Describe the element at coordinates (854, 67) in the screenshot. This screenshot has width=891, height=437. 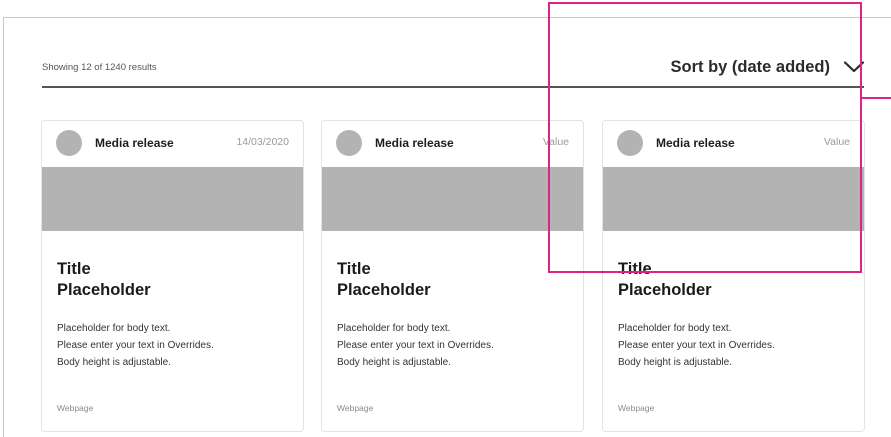
I see `chevron-down-icon` at that location.